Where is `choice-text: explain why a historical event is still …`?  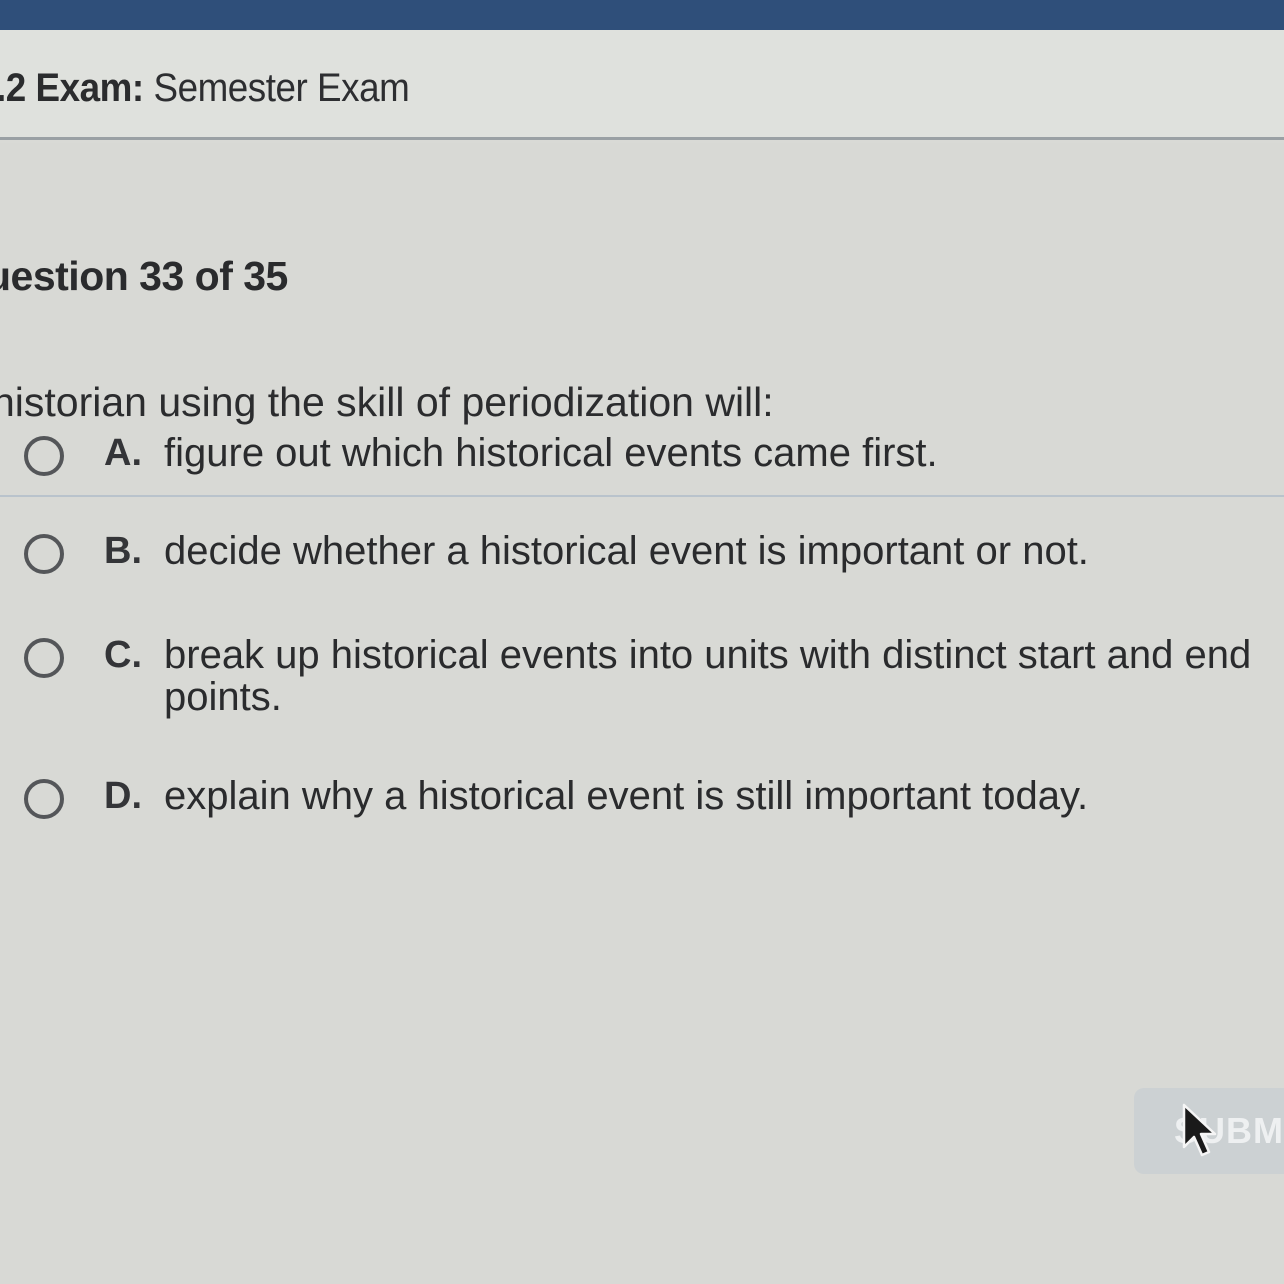
choice-text: explain why a historical event is still … is located at coordinates (626, 796).